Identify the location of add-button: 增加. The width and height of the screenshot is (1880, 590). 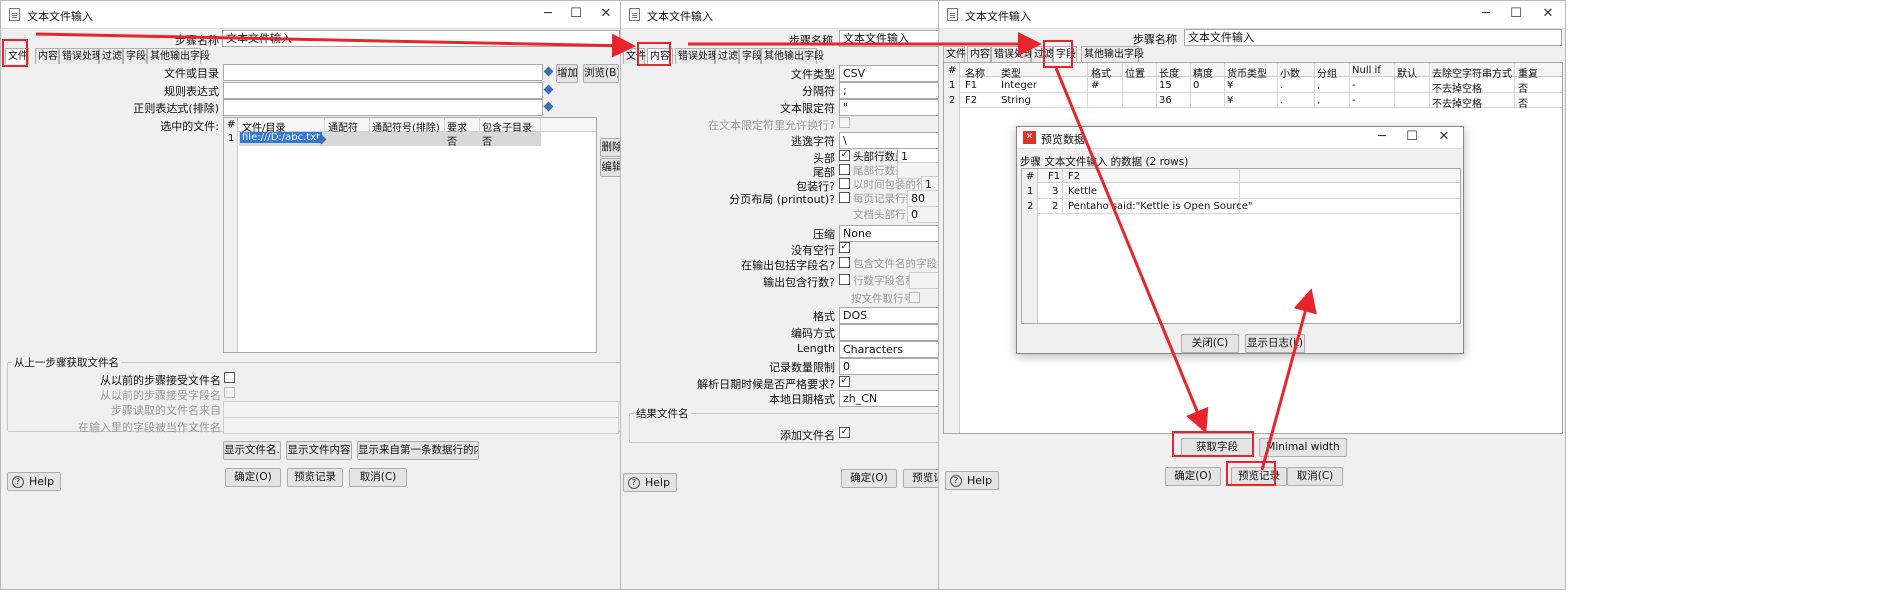
(567, 73).